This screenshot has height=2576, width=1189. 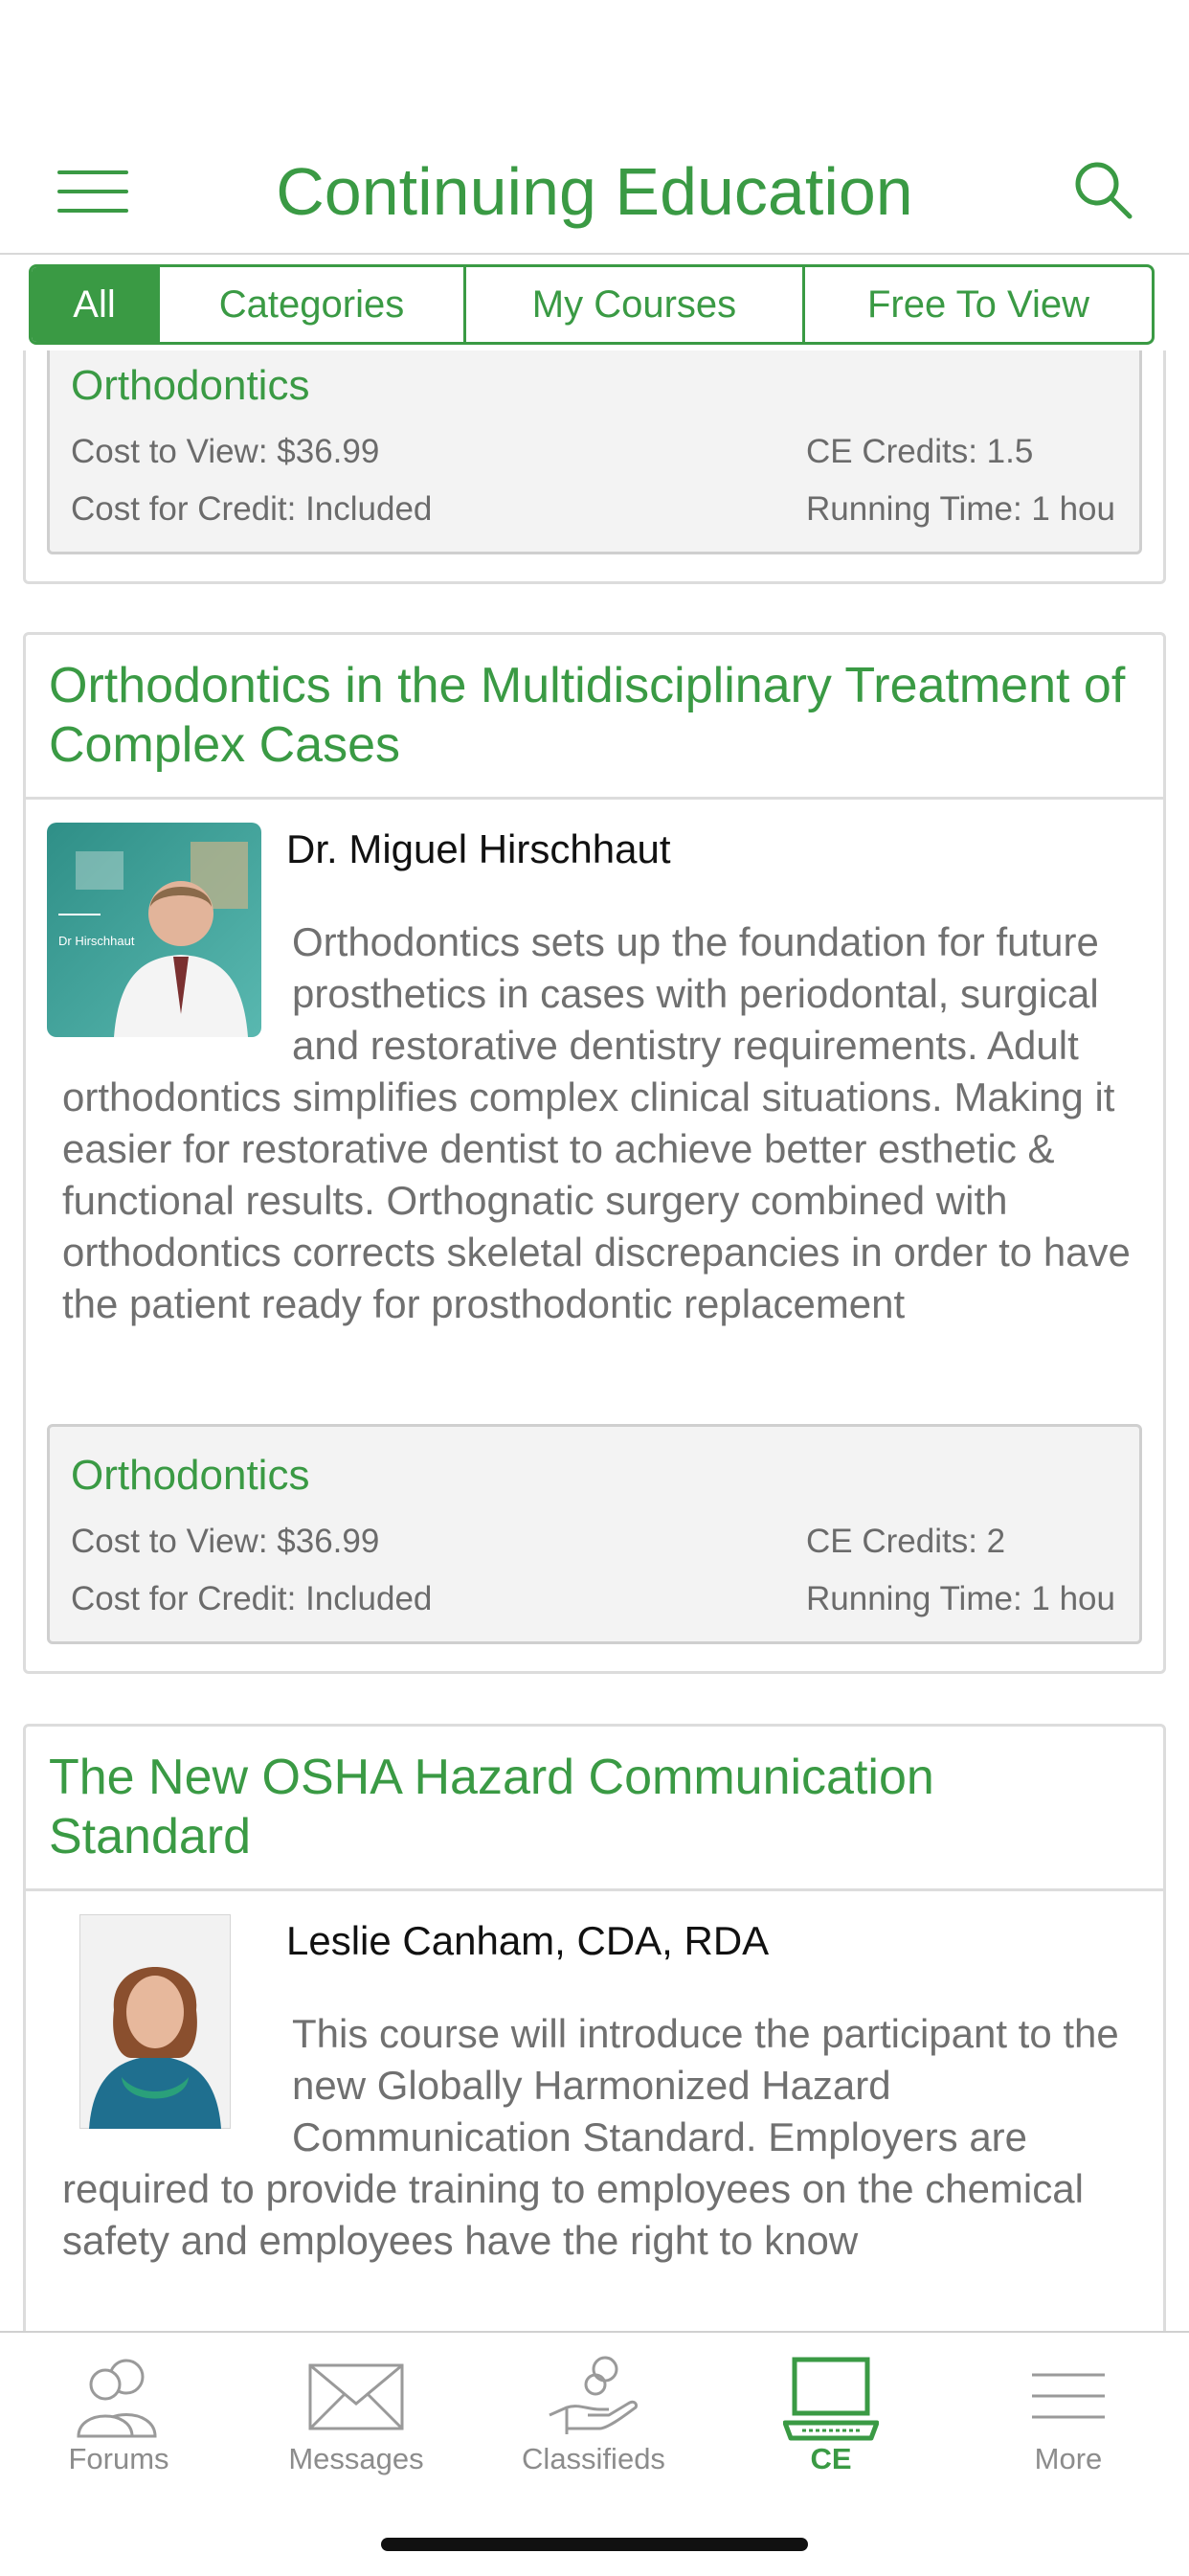 I want to click on segmented-tabs: All Categories My Courses Free To View, so click(x=592, y=304).